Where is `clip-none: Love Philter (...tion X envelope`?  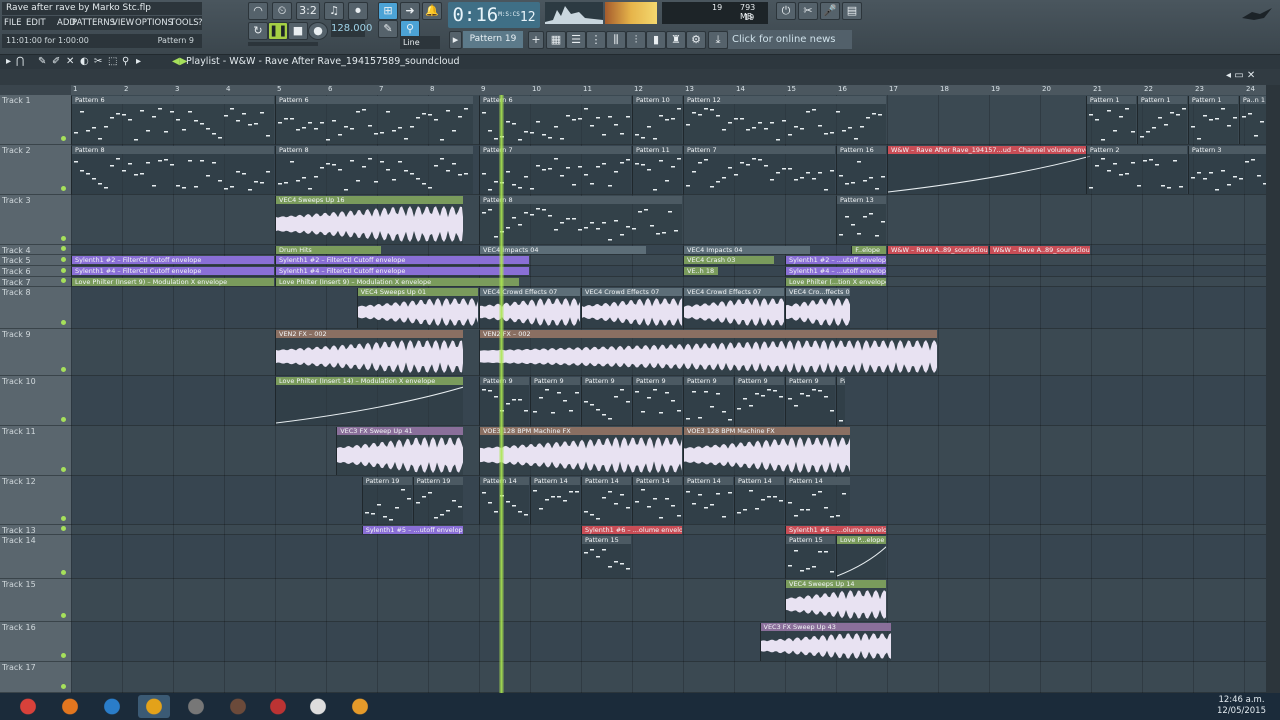 clip-none: Love Philter (...tion X envelope is located at coordinates (835, 282).